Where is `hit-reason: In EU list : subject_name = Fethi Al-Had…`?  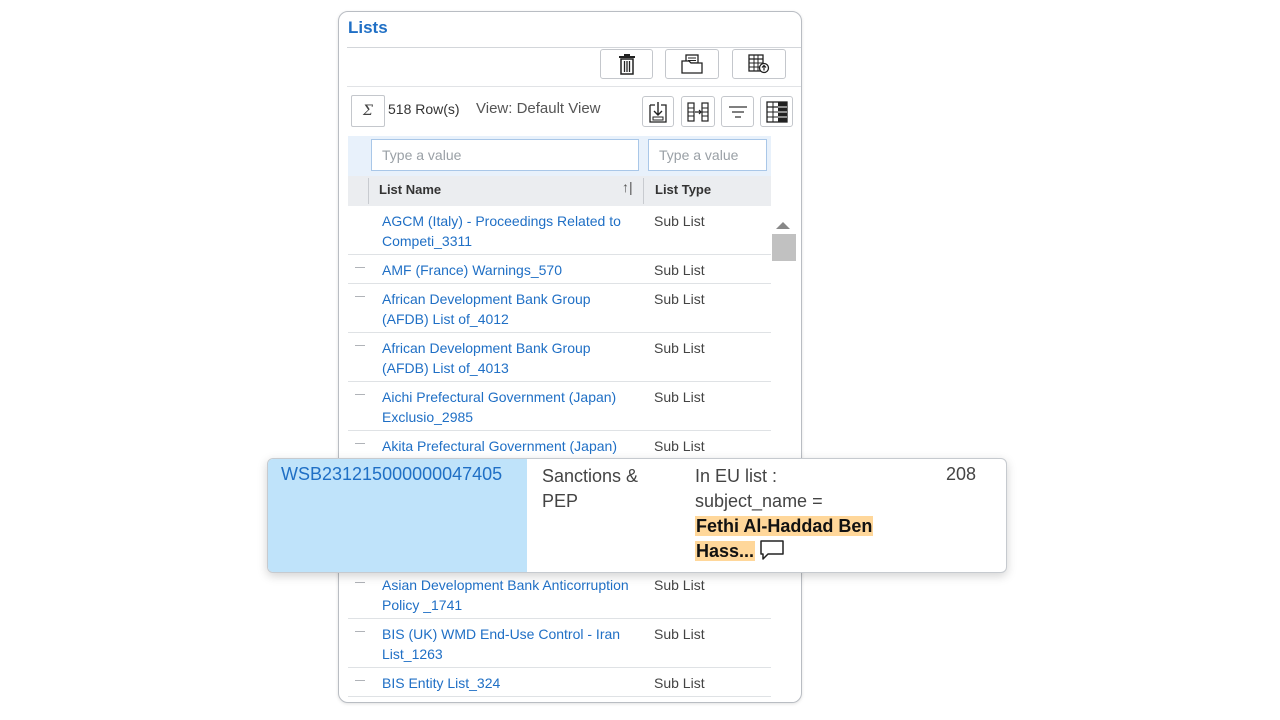 hit-reason: In EU list : subject_name = Fethi Al-Had… is located at coordinates (784, 514).